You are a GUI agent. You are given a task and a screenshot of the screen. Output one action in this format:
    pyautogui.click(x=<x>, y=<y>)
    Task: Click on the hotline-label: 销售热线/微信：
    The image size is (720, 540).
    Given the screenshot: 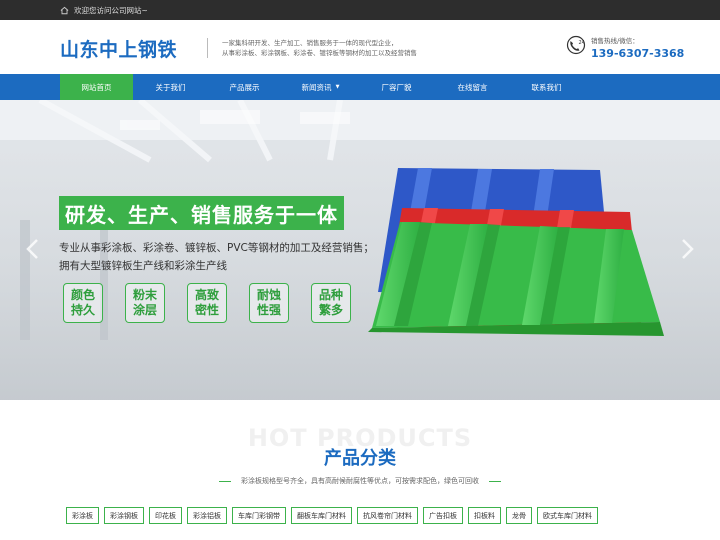 What is the action you would take?
    pyautogui.click(x=615, y=41)
    